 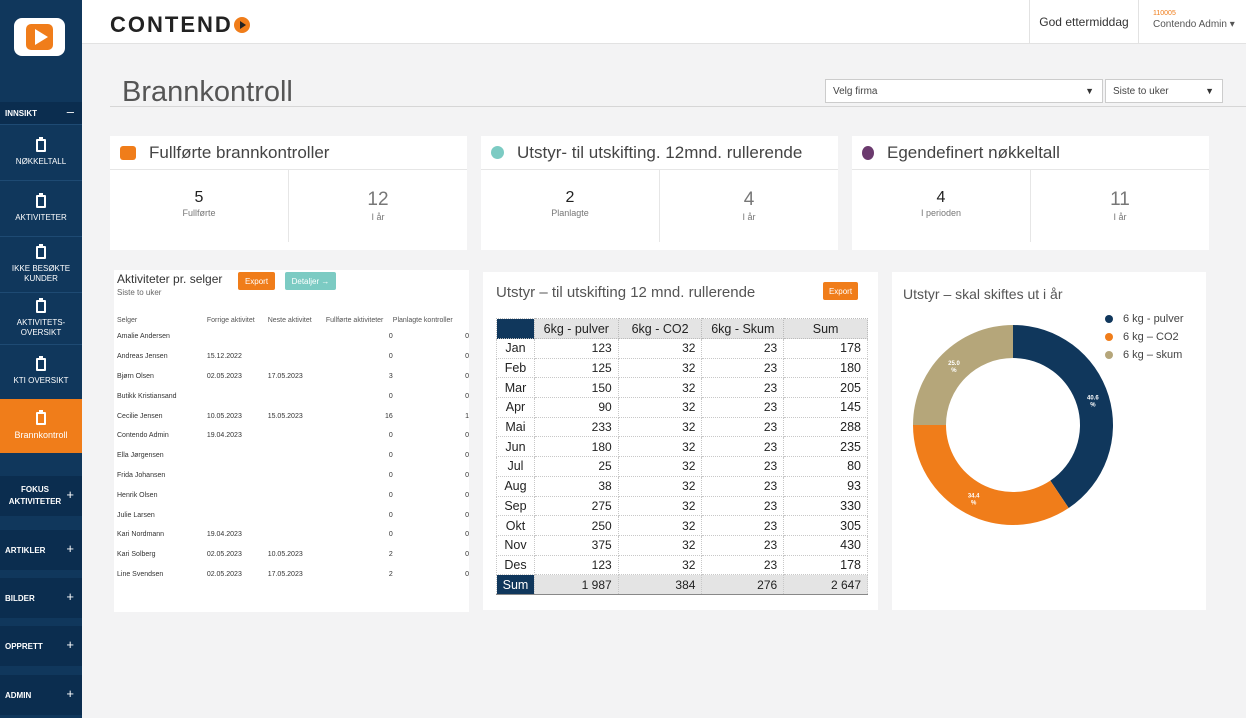 I want to click on details-button: Detaljer →, so click(x=310, y=281).